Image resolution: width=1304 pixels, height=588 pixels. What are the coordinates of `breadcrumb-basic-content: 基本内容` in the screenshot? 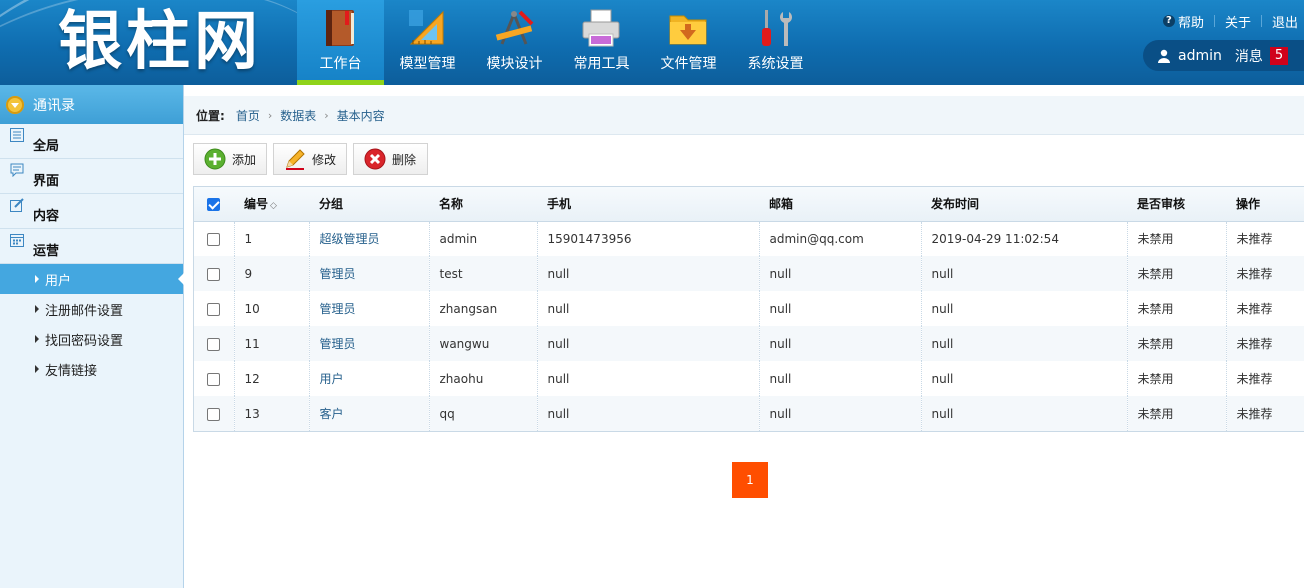 It's located at (361, 115).